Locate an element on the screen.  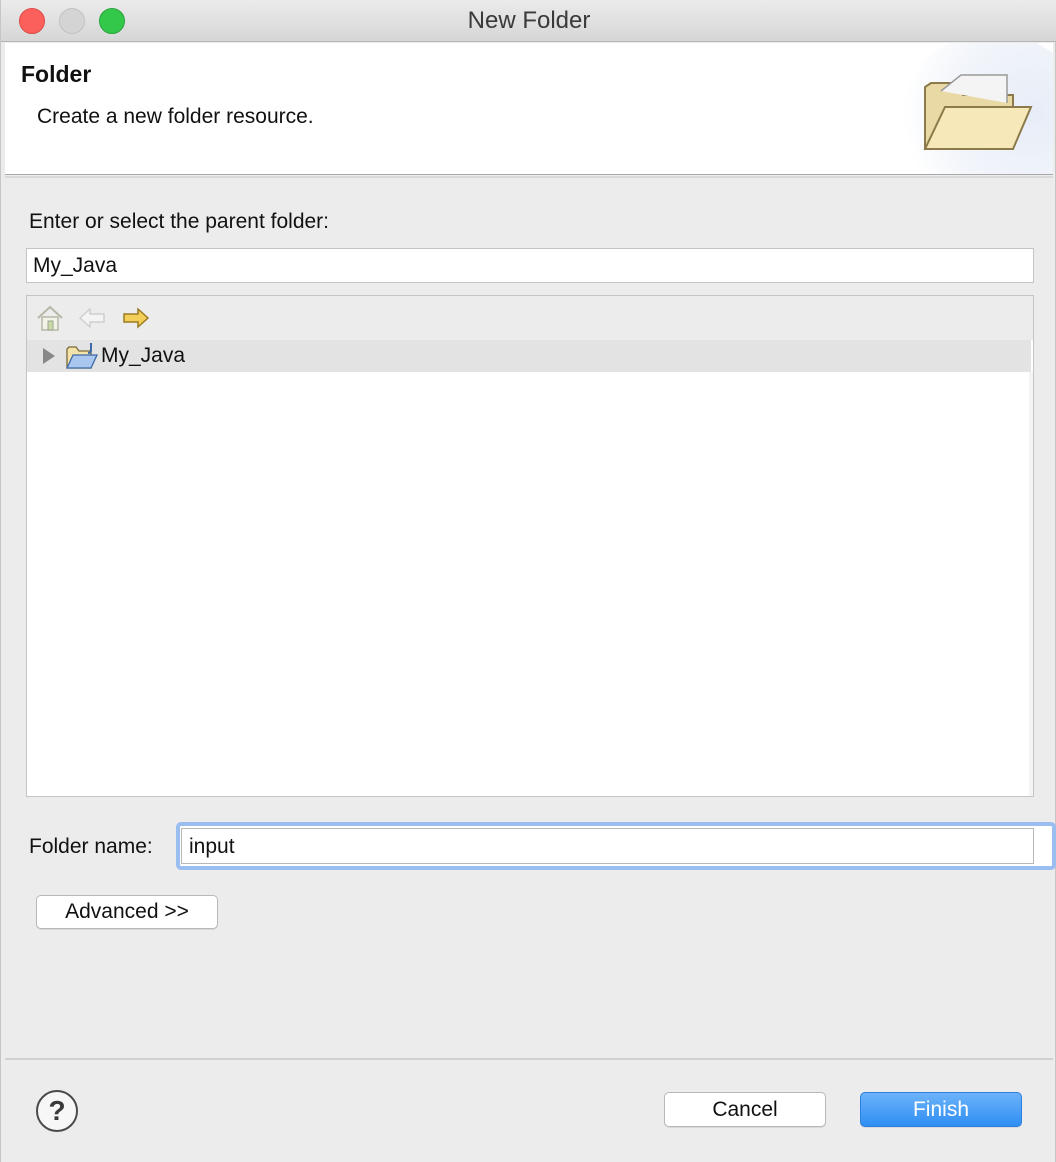
expand-arrow-icon is located at coordinates (49, 356).